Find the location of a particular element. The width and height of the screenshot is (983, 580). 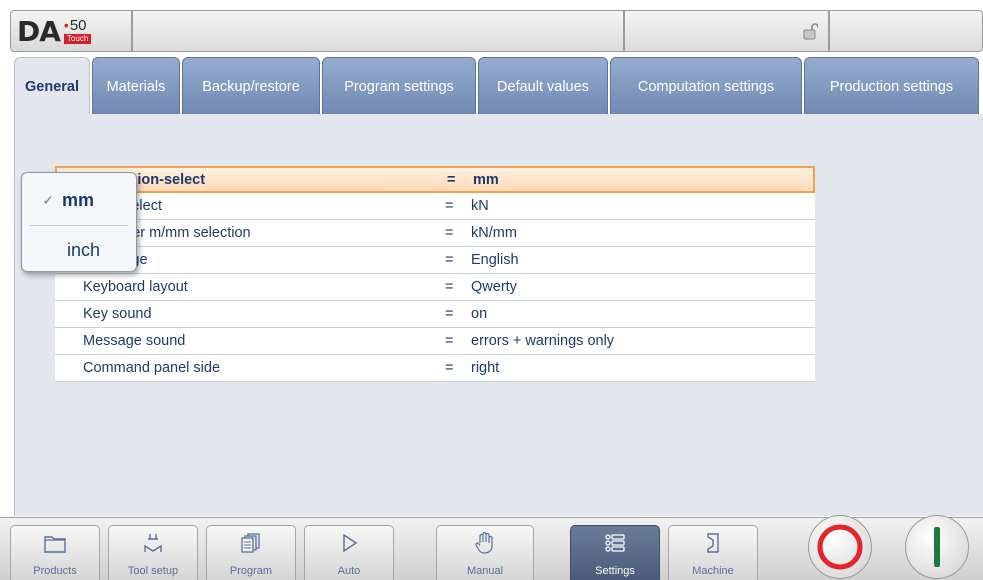

stop-circle-icon is located at coordinates (840, 547).